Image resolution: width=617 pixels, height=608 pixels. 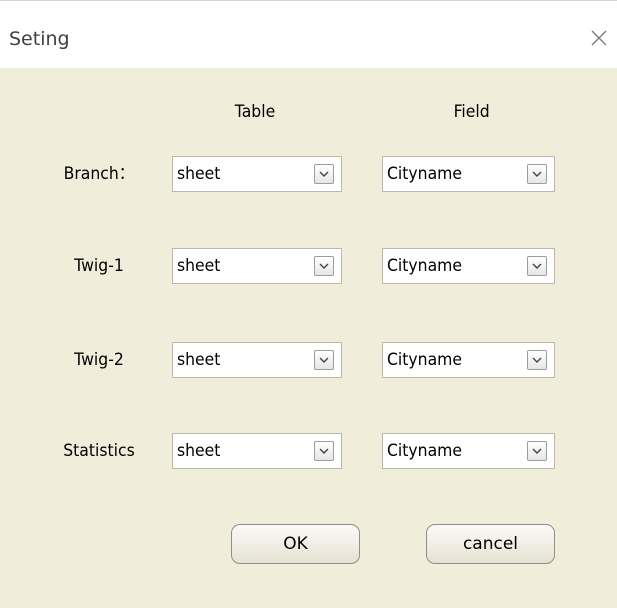 What do you see at coordinates (471, 112) in the screenshot?
I see `column-header-field: Field` at bounding box center [471, 112].